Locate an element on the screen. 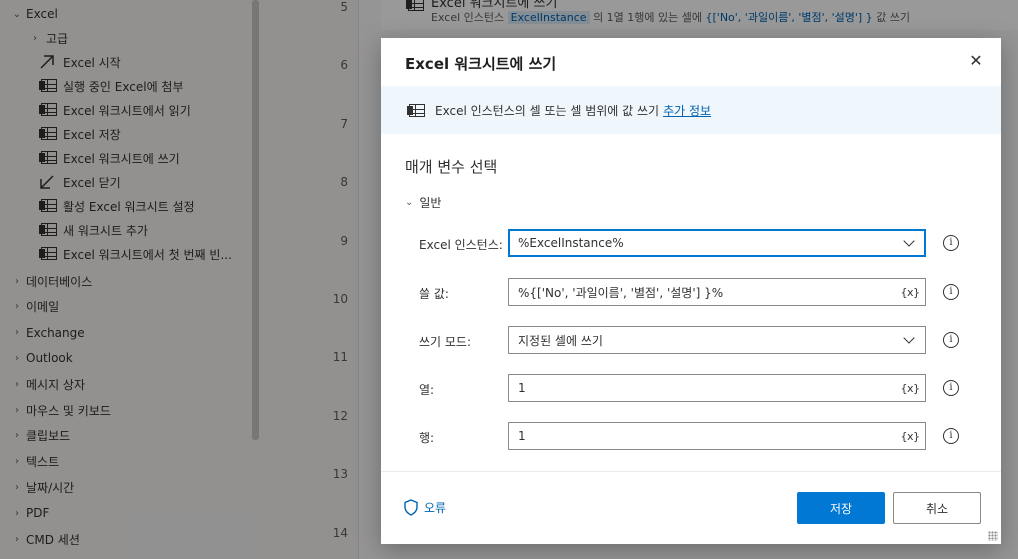 The width and height of the screenshot is (1018, 559). field-label: 행: is located at coordinates (427, 438).